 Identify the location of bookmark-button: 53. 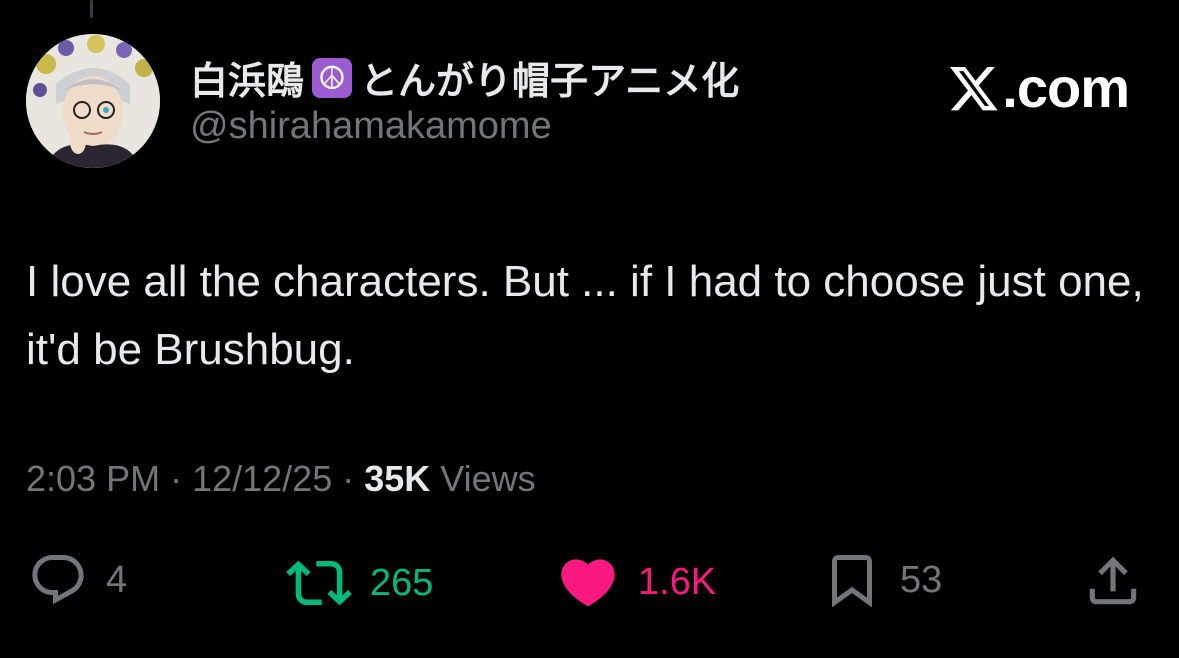
(882, 580).